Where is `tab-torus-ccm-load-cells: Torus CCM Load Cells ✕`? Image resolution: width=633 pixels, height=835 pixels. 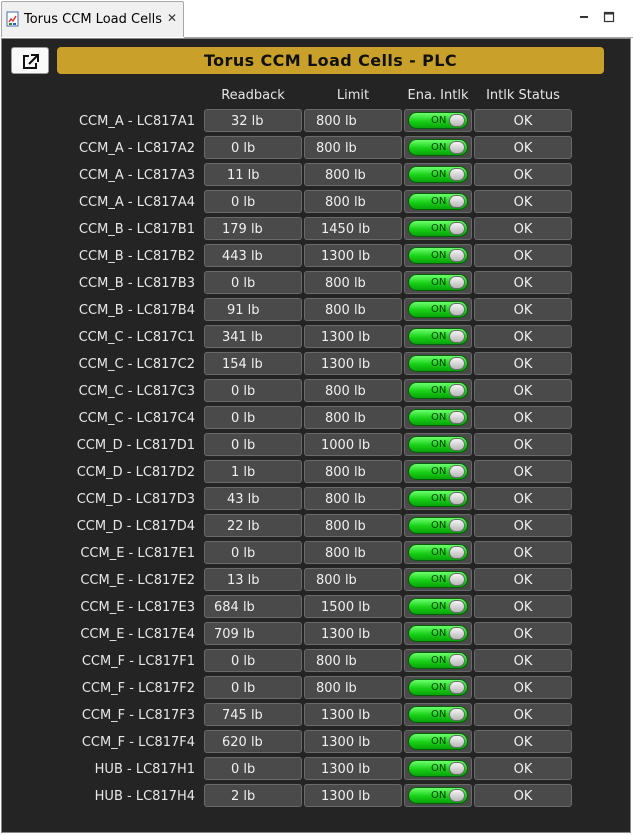
tab-torus-ccm-load-cells: Torus CCM Load Cells ✕ is located at coordinates (92, 19).